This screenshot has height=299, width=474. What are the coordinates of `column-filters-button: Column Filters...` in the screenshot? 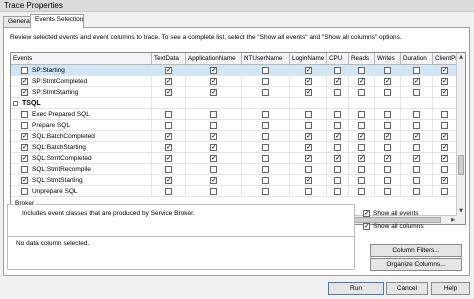 It's located at (416, 250).